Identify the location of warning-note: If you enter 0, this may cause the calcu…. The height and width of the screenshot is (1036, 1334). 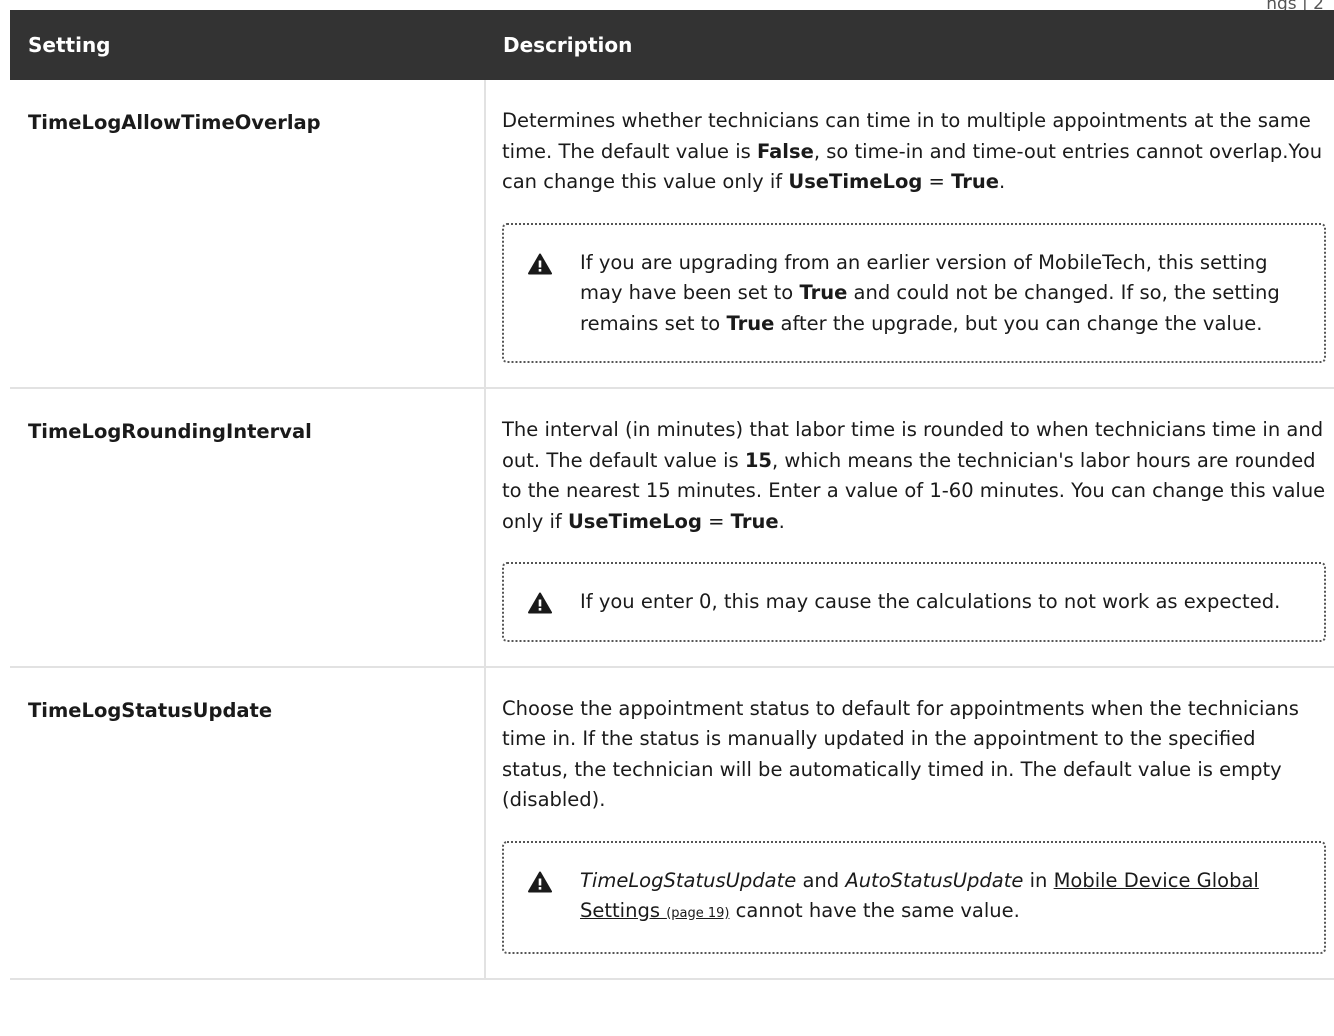
(914, 602).